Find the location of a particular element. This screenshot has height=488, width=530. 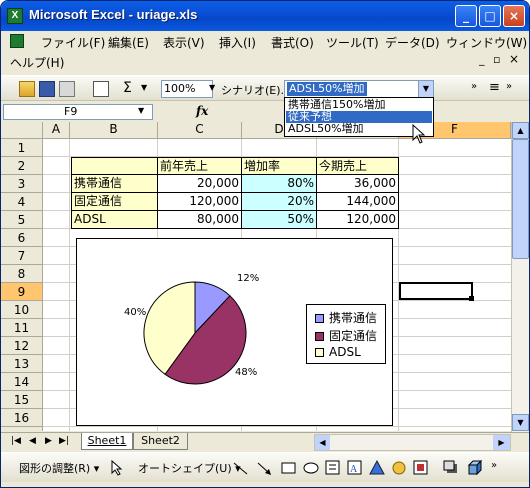

textbox-icon is located at coordinates (333, 468).